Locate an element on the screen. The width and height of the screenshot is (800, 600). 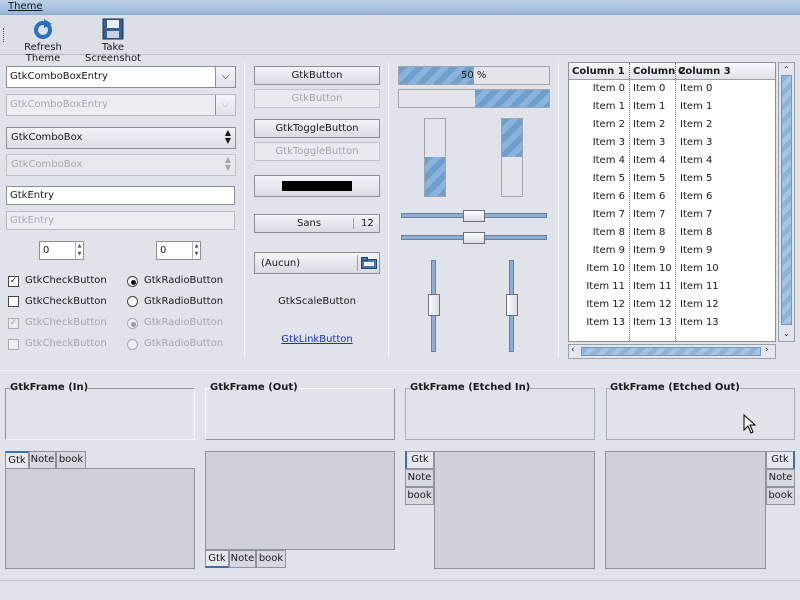
tree-cell-col3: Item 10 is located at coordinates (699, 268).